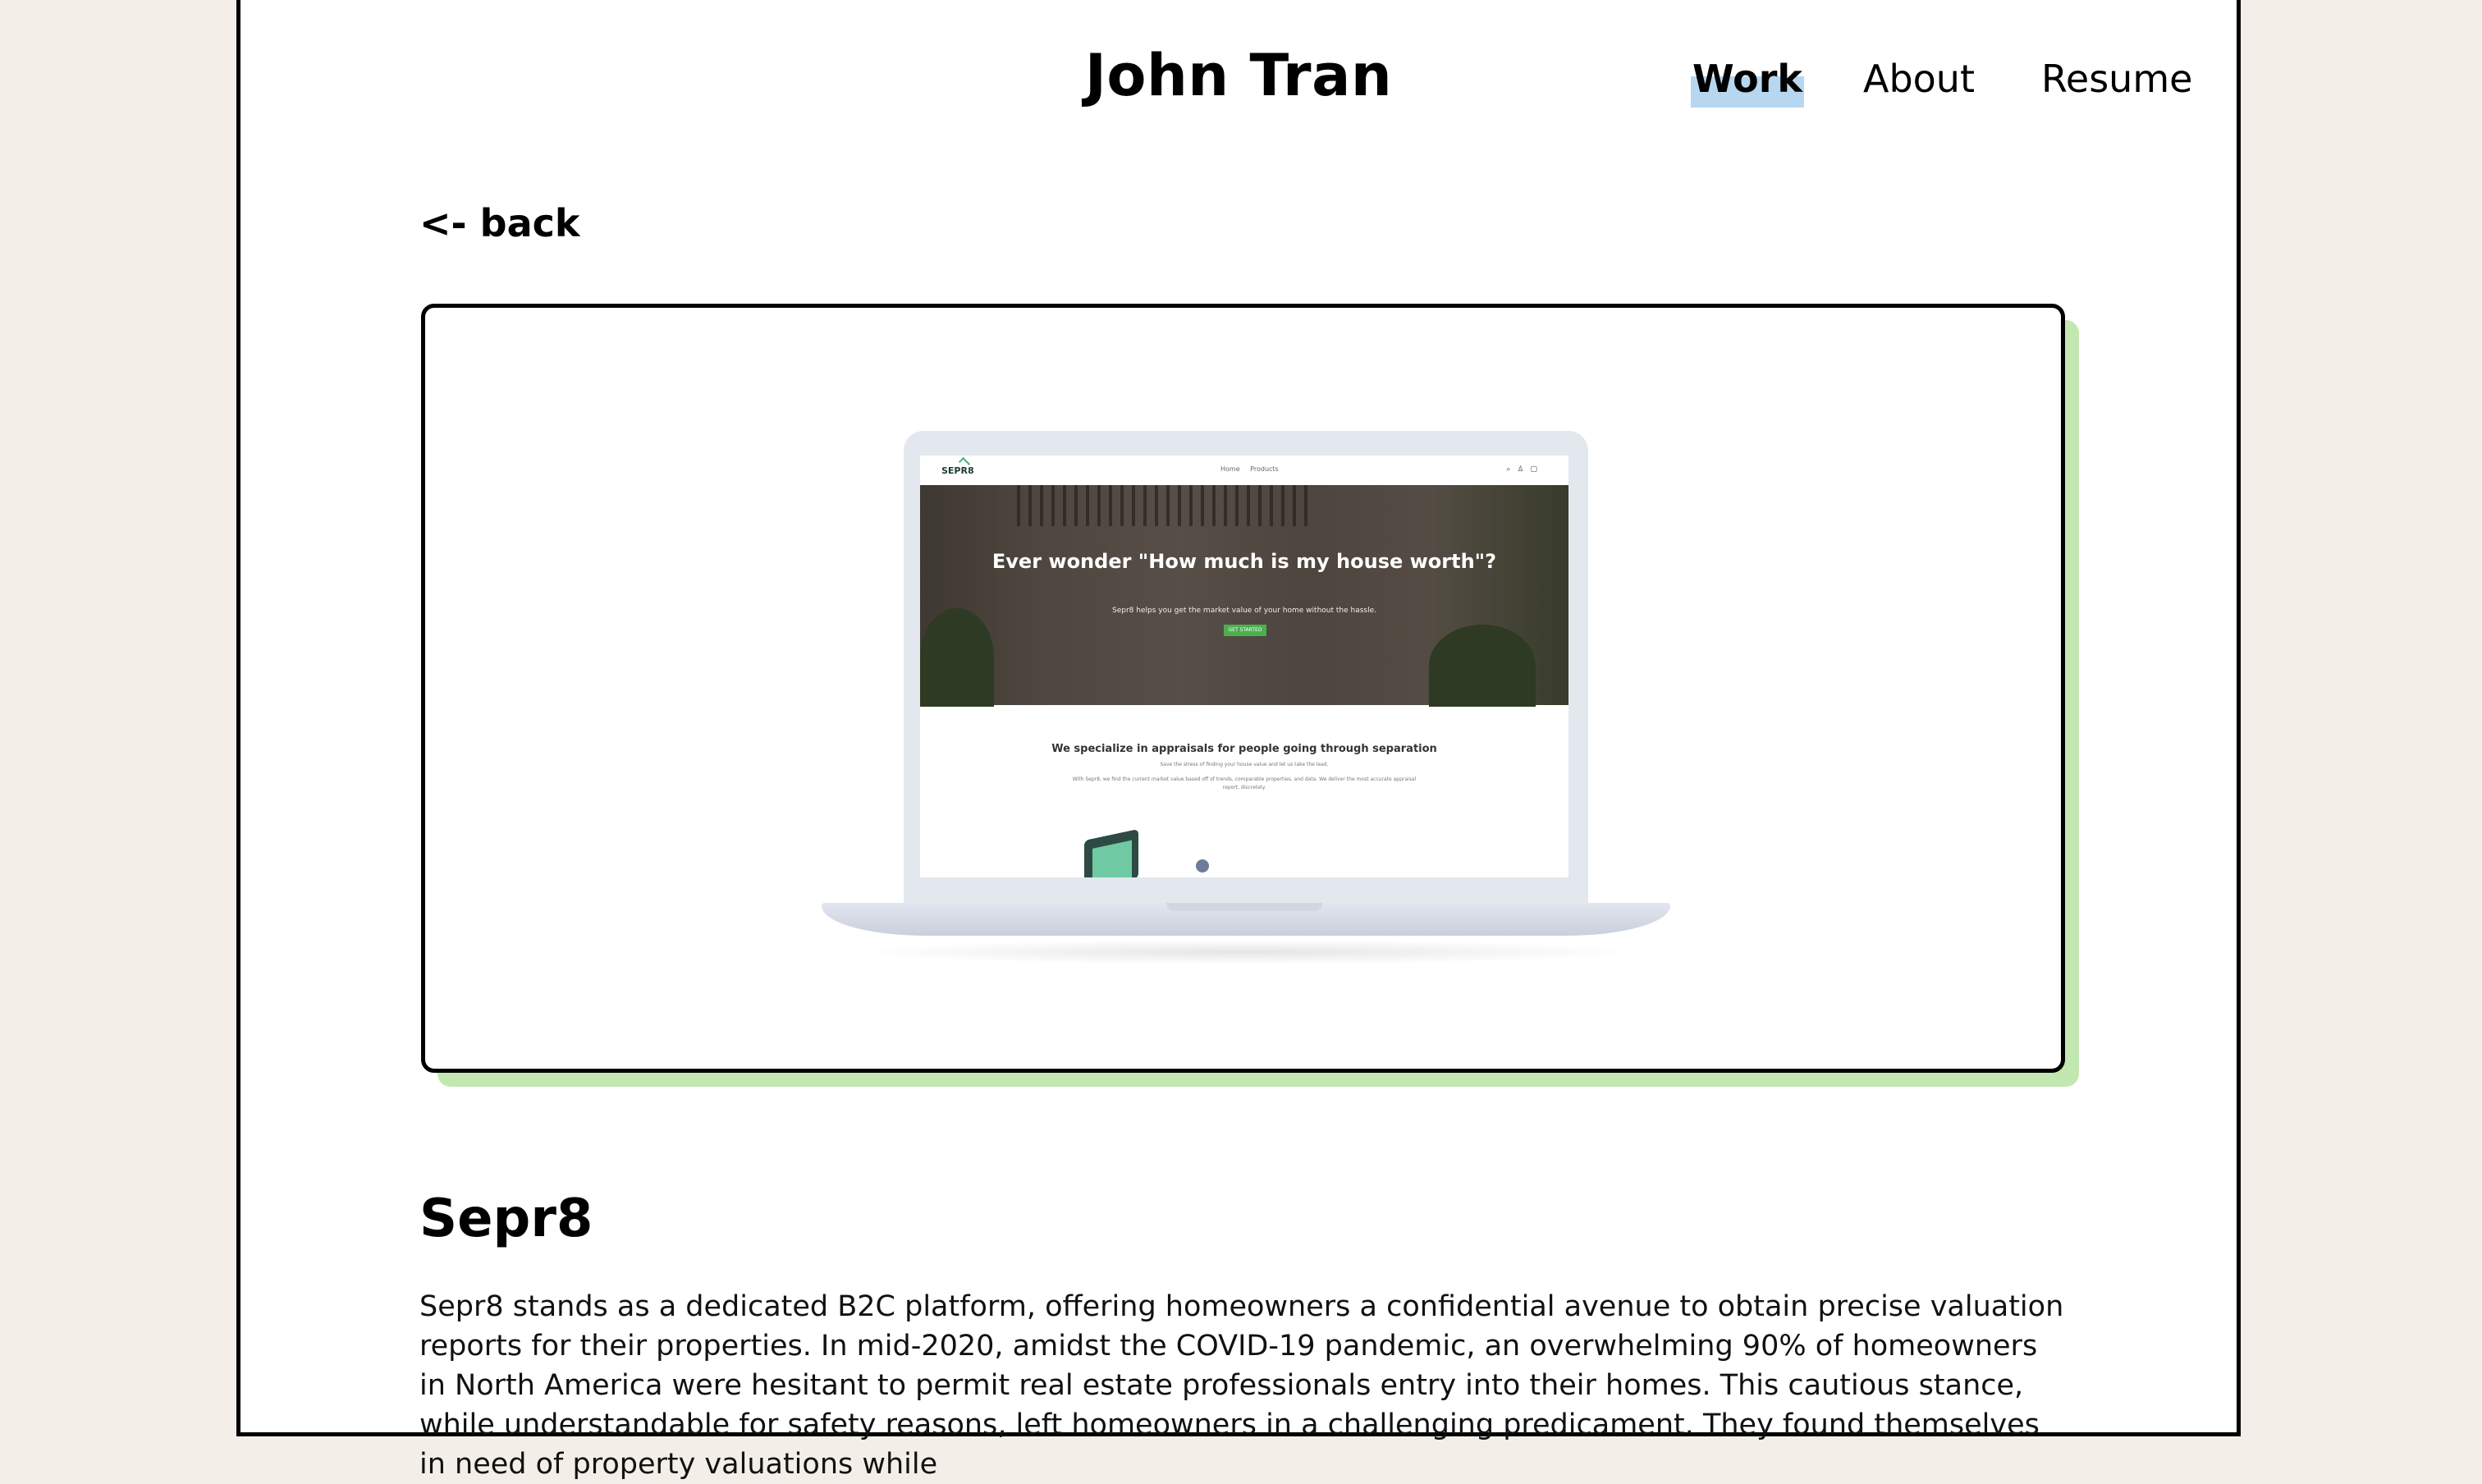 Image resolution: width=2482 pixels, height=1484 pixels. What do you see at coordinates (1112, 858) in the screenshot?
I see `phone-screen` at bounding box center [1112, 858].